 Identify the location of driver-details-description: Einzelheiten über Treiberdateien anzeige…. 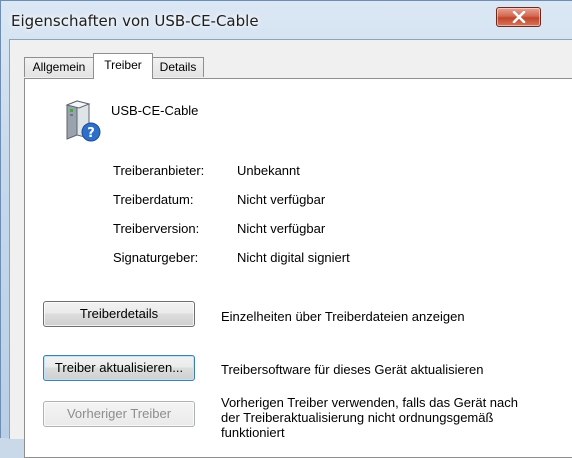
(343, 316).